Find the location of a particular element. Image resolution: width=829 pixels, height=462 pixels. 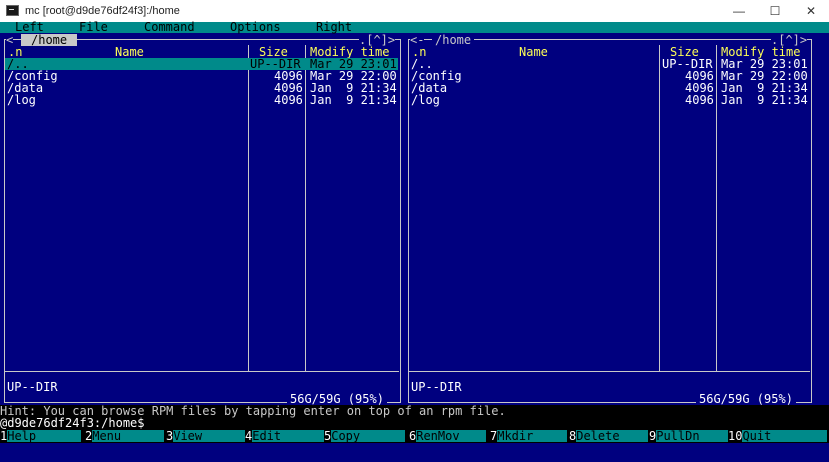

left-status-divider is located at coordinates (202, 371).